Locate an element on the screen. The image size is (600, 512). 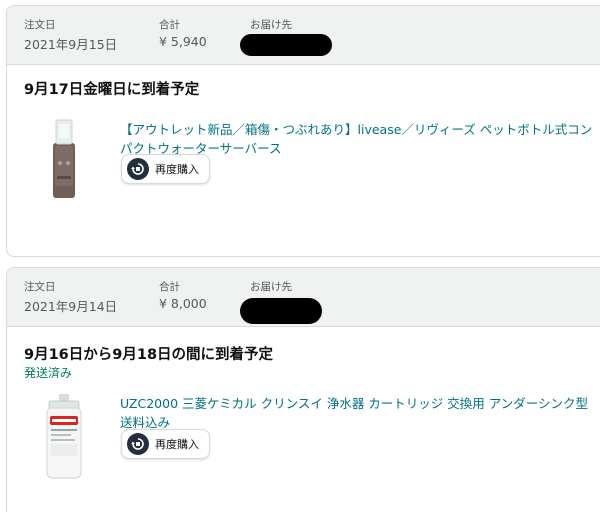
order-header: 注文日 2021年9月14日 合計 ¥ 8,000 お届け先 is located at coordinates (303, 297).